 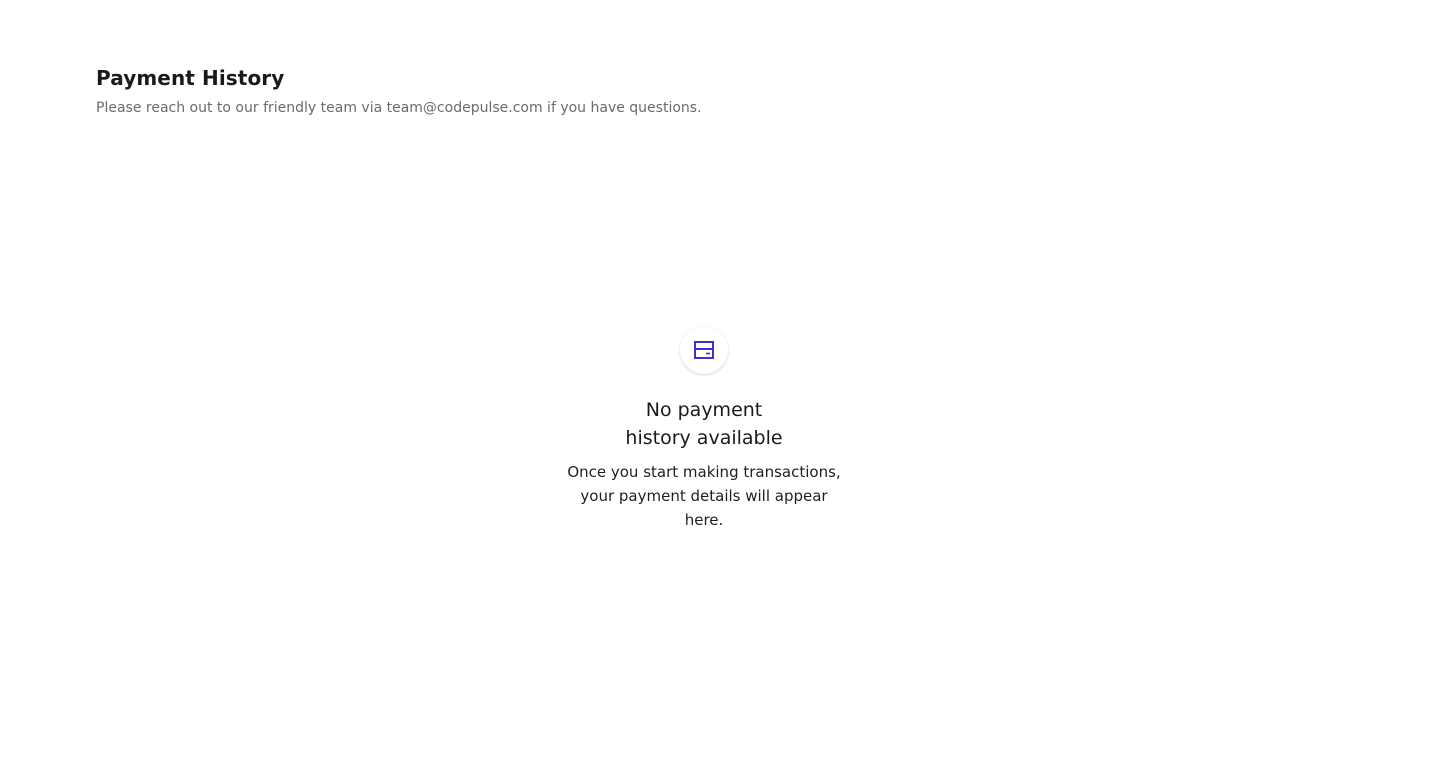 I want to click on page-title: Payment History, so click(x=190, y=78).